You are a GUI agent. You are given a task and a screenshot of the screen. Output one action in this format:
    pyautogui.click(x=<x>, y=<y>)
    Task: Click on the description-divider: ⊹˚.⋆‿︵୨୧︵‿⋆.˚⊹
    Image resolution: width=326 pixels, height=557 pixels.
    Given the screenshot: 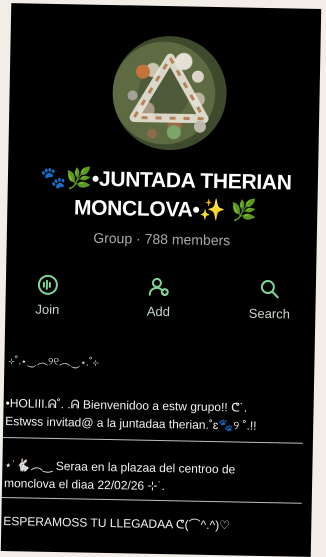 What is the action you would take?
    pyautogui.click(x=53, y=362)
    